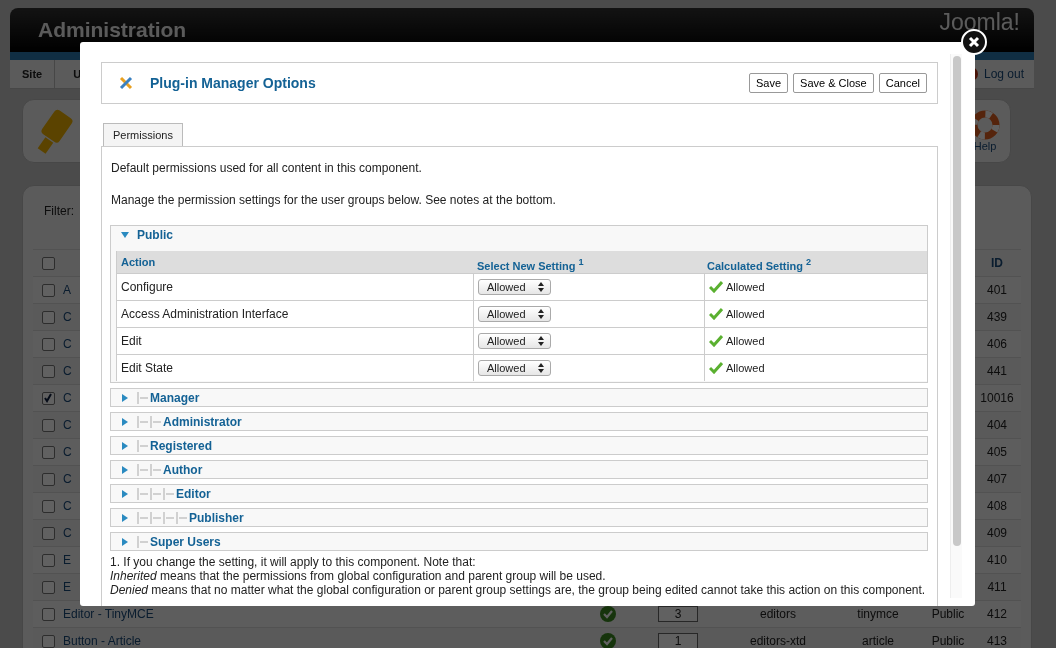 This screenshot has height=648, width=1056. Describe the element at coordinates (678, 614) in the screenshot. I see `order-field: 3` at that location.